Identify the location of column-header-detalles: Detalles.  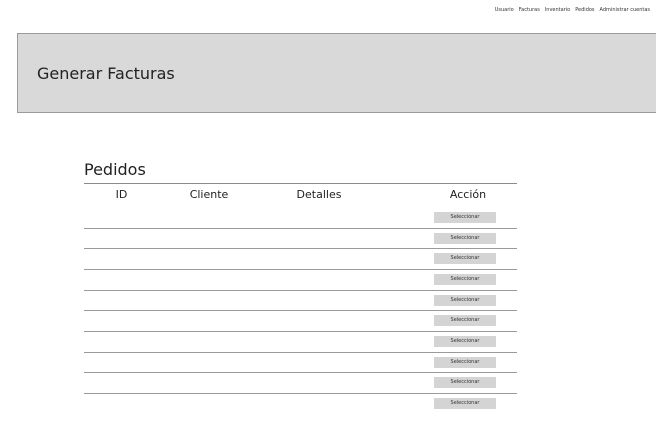
(319, 194).